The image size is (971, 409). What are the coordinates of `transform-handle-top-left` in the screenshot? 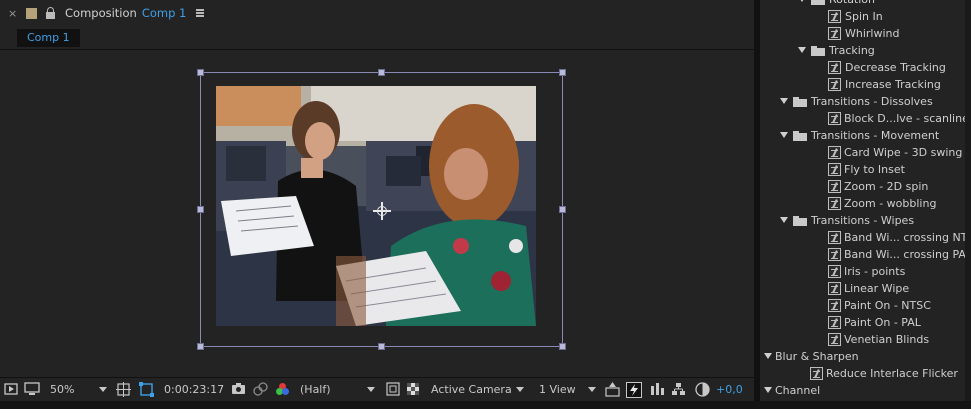 It's located at (200, 72).